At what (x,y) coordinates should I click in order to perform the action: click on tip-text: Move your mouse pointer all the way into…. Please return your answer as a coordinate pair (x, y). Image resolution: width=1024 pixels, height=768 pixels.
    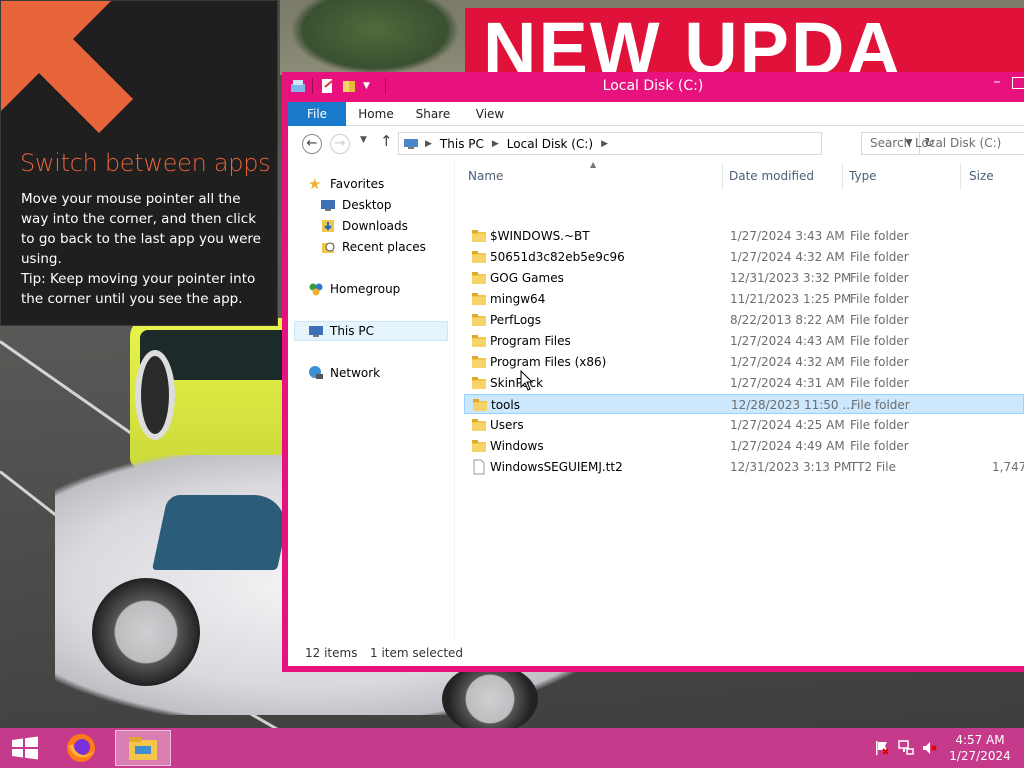
    Looking at the image, I should click on (141, 229).